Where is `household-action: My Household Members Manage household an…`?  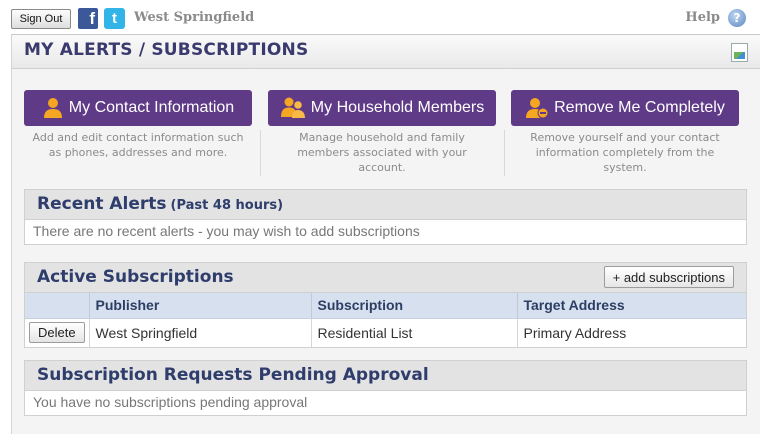 household-action: My Household Members Manage household an… is located at coordinates (382, 132).